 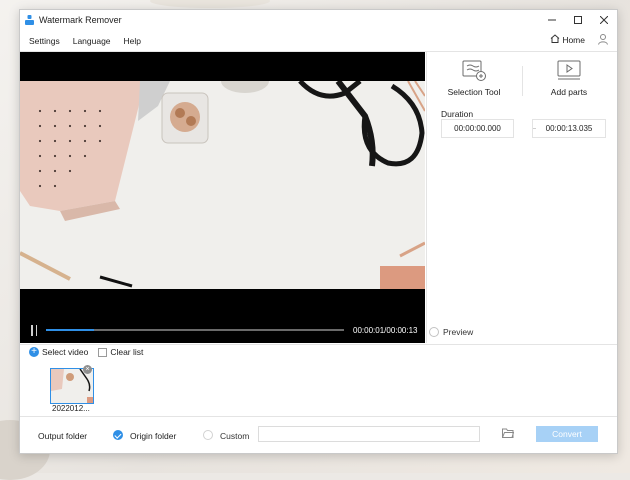 I want to click on origin-folder-label: Origin folder, so click(x=153, y=436).